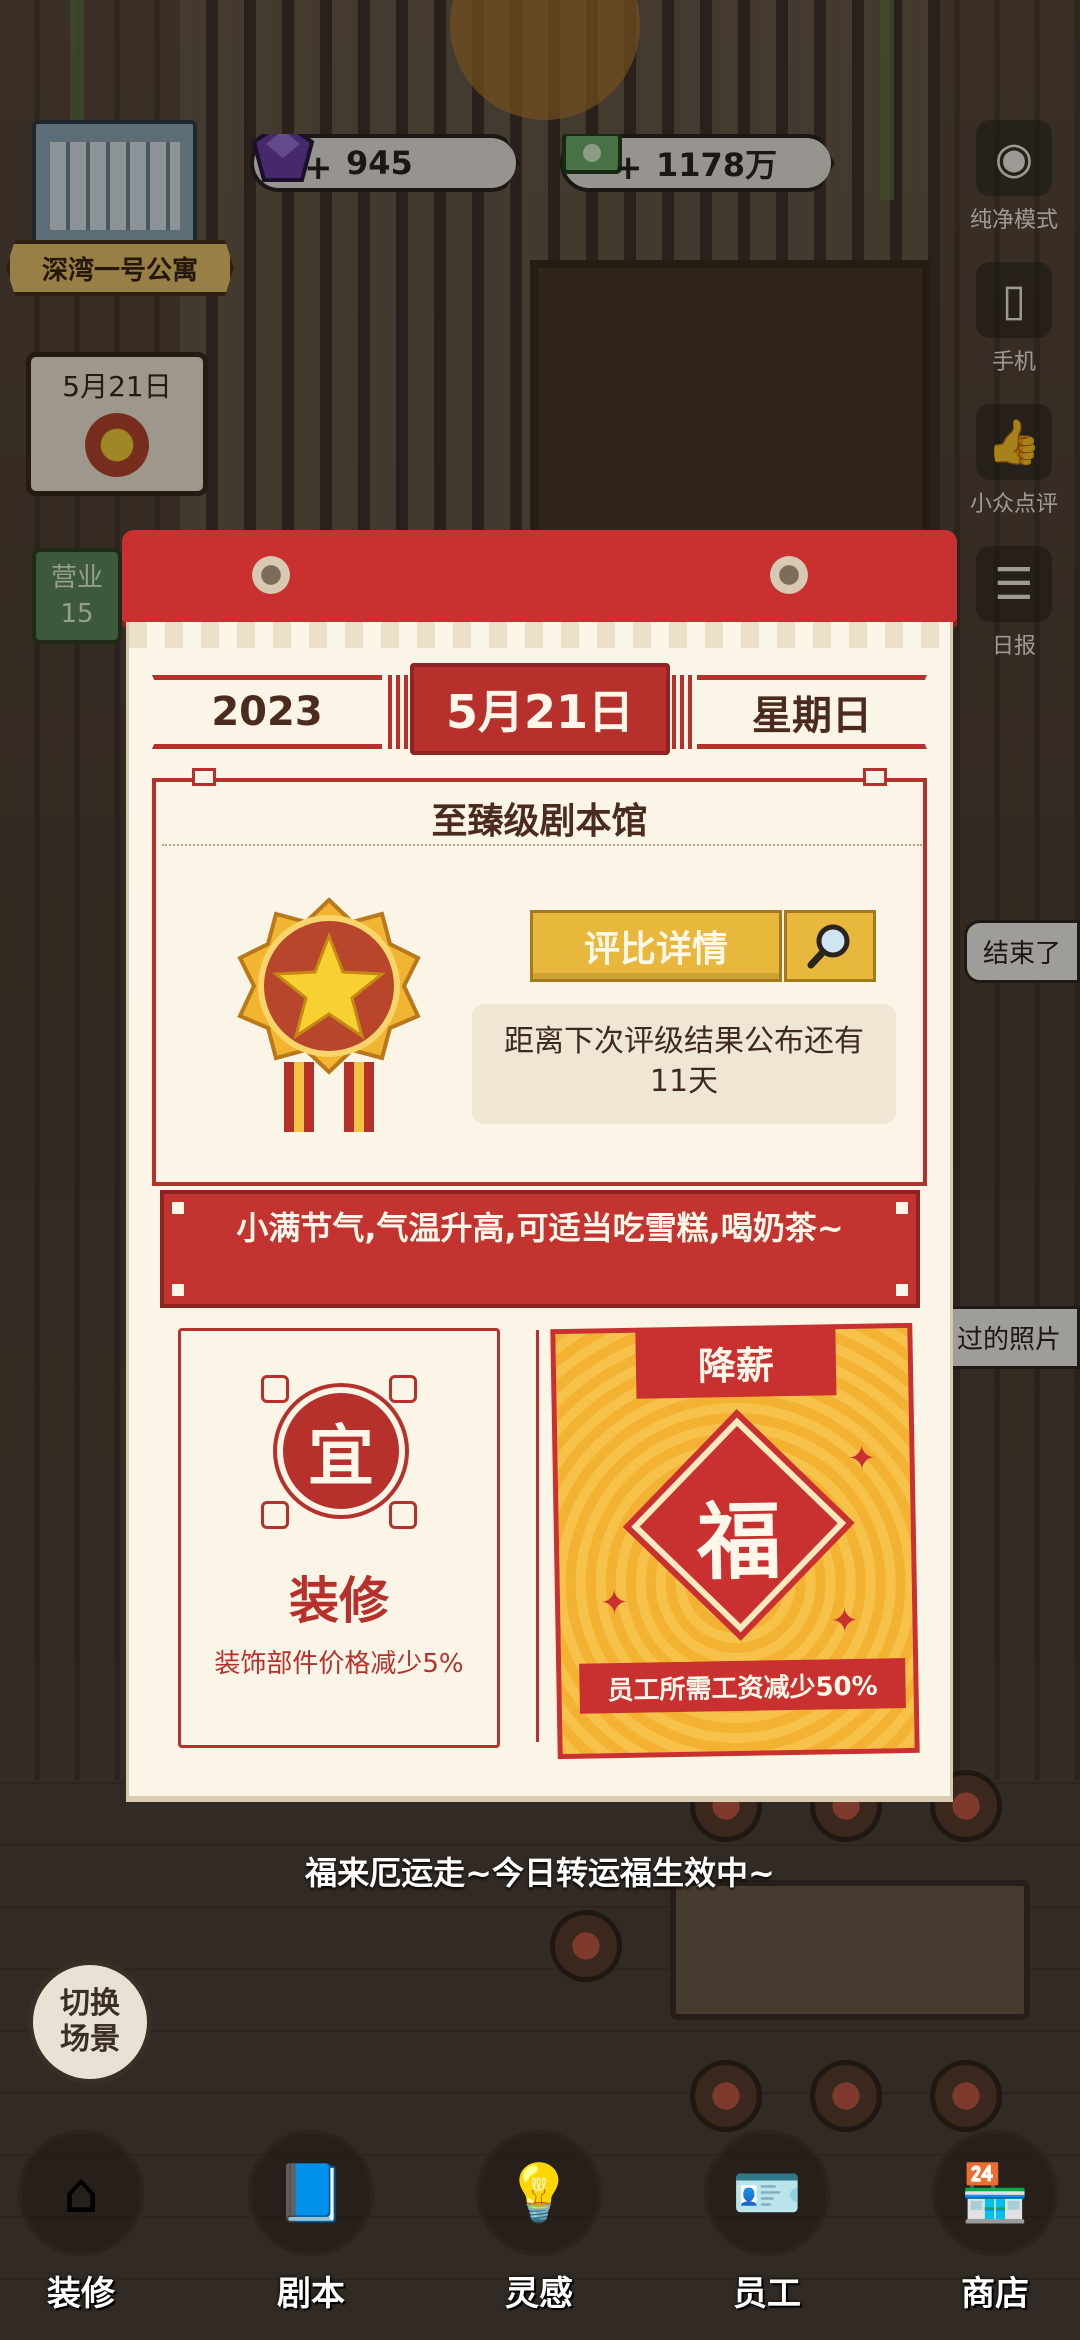 The height and width of the screenshot is (2340, 1080). What do you see at coordinates (540, 1873) in the screenshot?
I see `fortune-toast: 福来厄运走~今日转运福生效中~` at bounding box center [540, 1873].